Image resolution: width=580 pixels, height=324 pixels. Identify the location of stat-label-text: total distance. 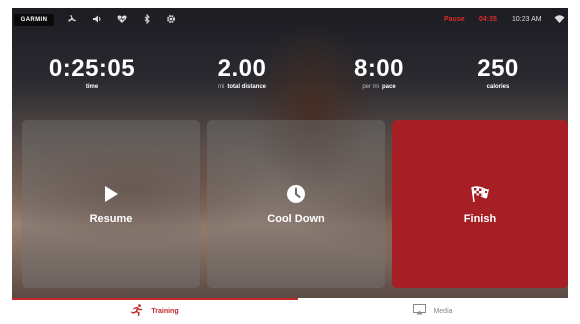
(247, 87).